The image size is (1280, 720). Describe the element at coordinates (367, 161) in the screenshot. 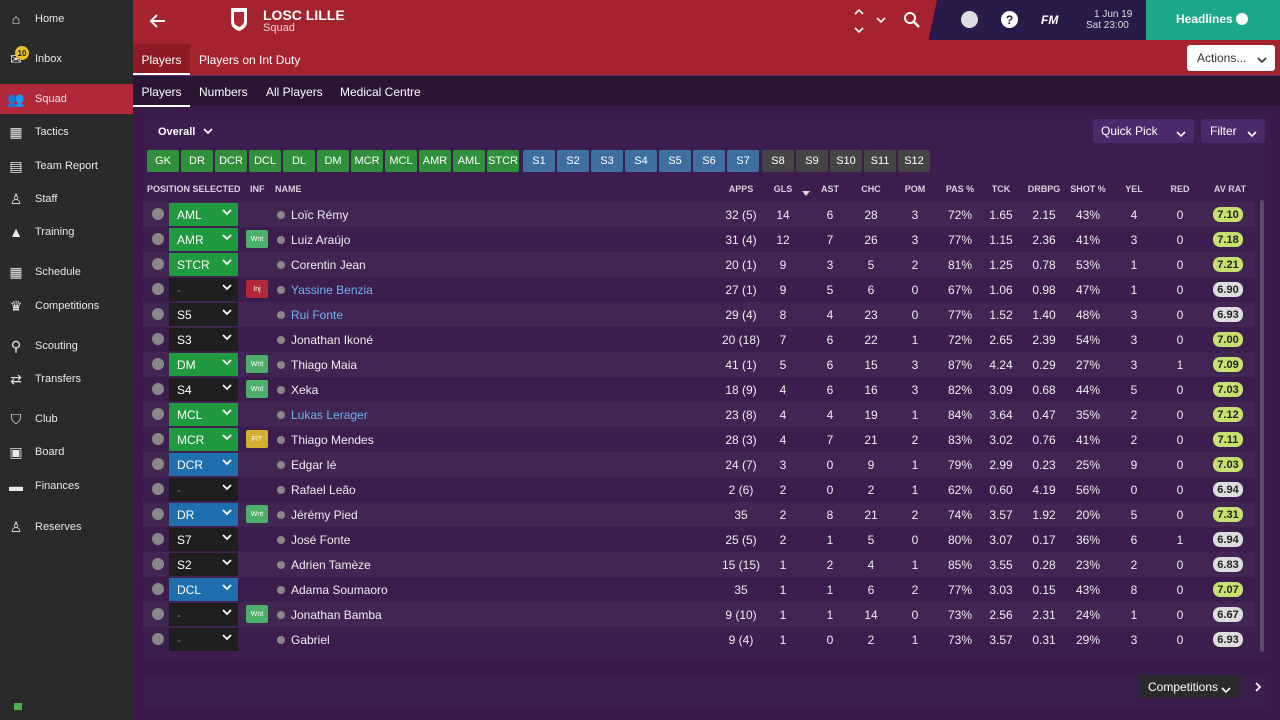

I see `position-pill-mcr: MCR` at that location.